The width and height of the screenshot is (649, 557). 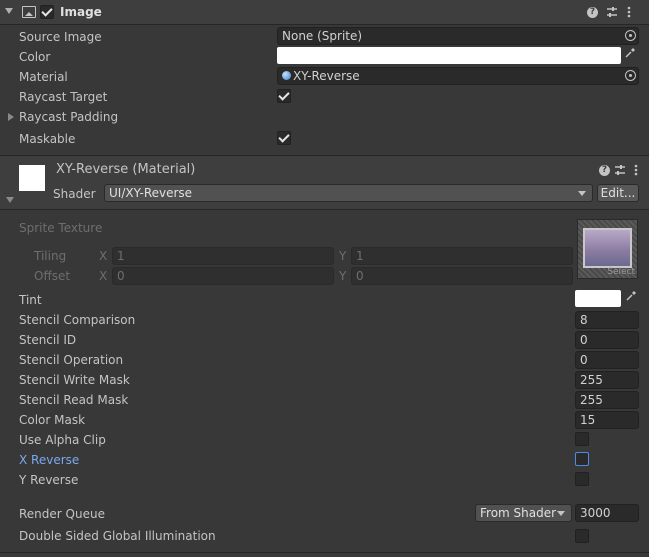 I want to click on render-queue-value: 3000, so click(x=595, y=513).